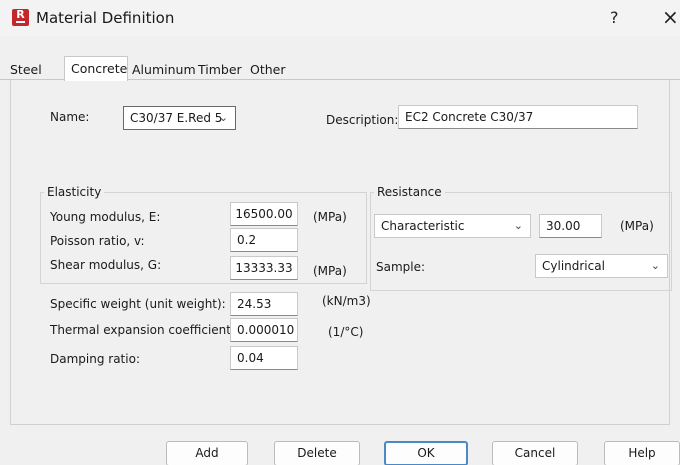 This screenshot has width=680, height=465. I want to click on add-button: Add, so click(207, 453).